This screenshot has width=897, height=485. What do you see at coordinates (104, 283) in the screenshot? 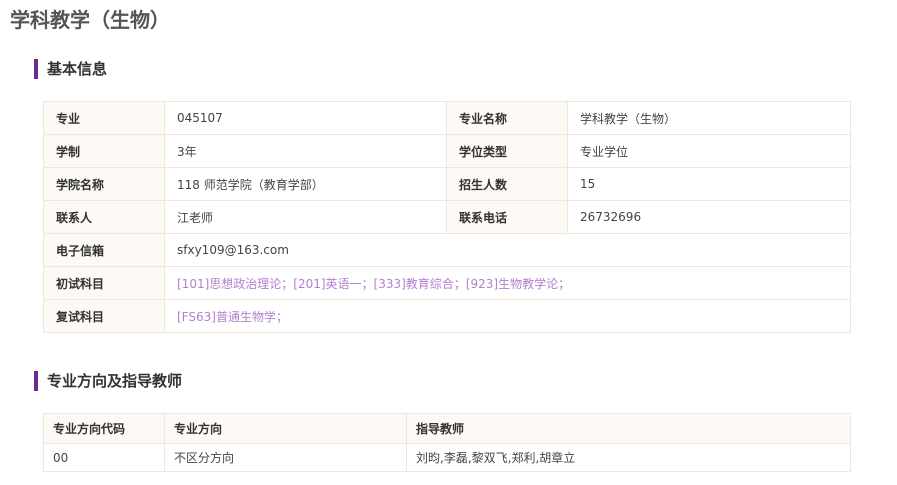
I see `prelim-subjects-label: 初试科目` at bounding box center [104, 283].